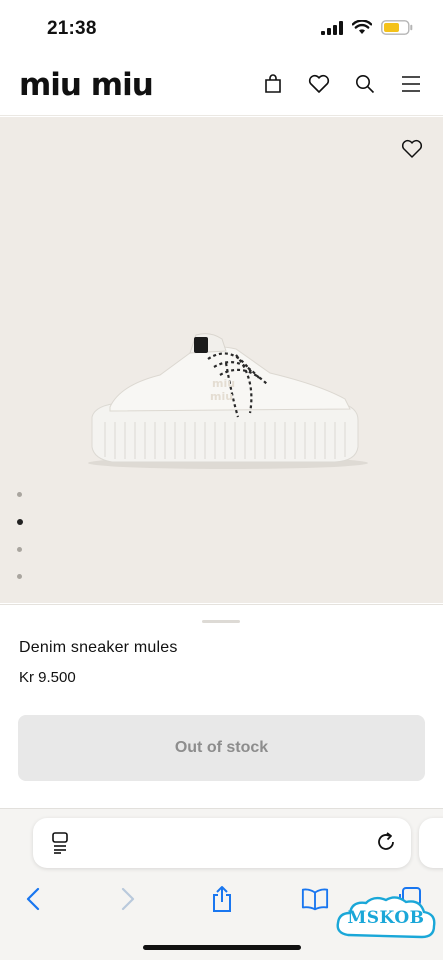 The width and height of the screenshot is (443, 960). Describe the element at coordinates (222, 899) in the screenshot. I see `share-icon` at that location.